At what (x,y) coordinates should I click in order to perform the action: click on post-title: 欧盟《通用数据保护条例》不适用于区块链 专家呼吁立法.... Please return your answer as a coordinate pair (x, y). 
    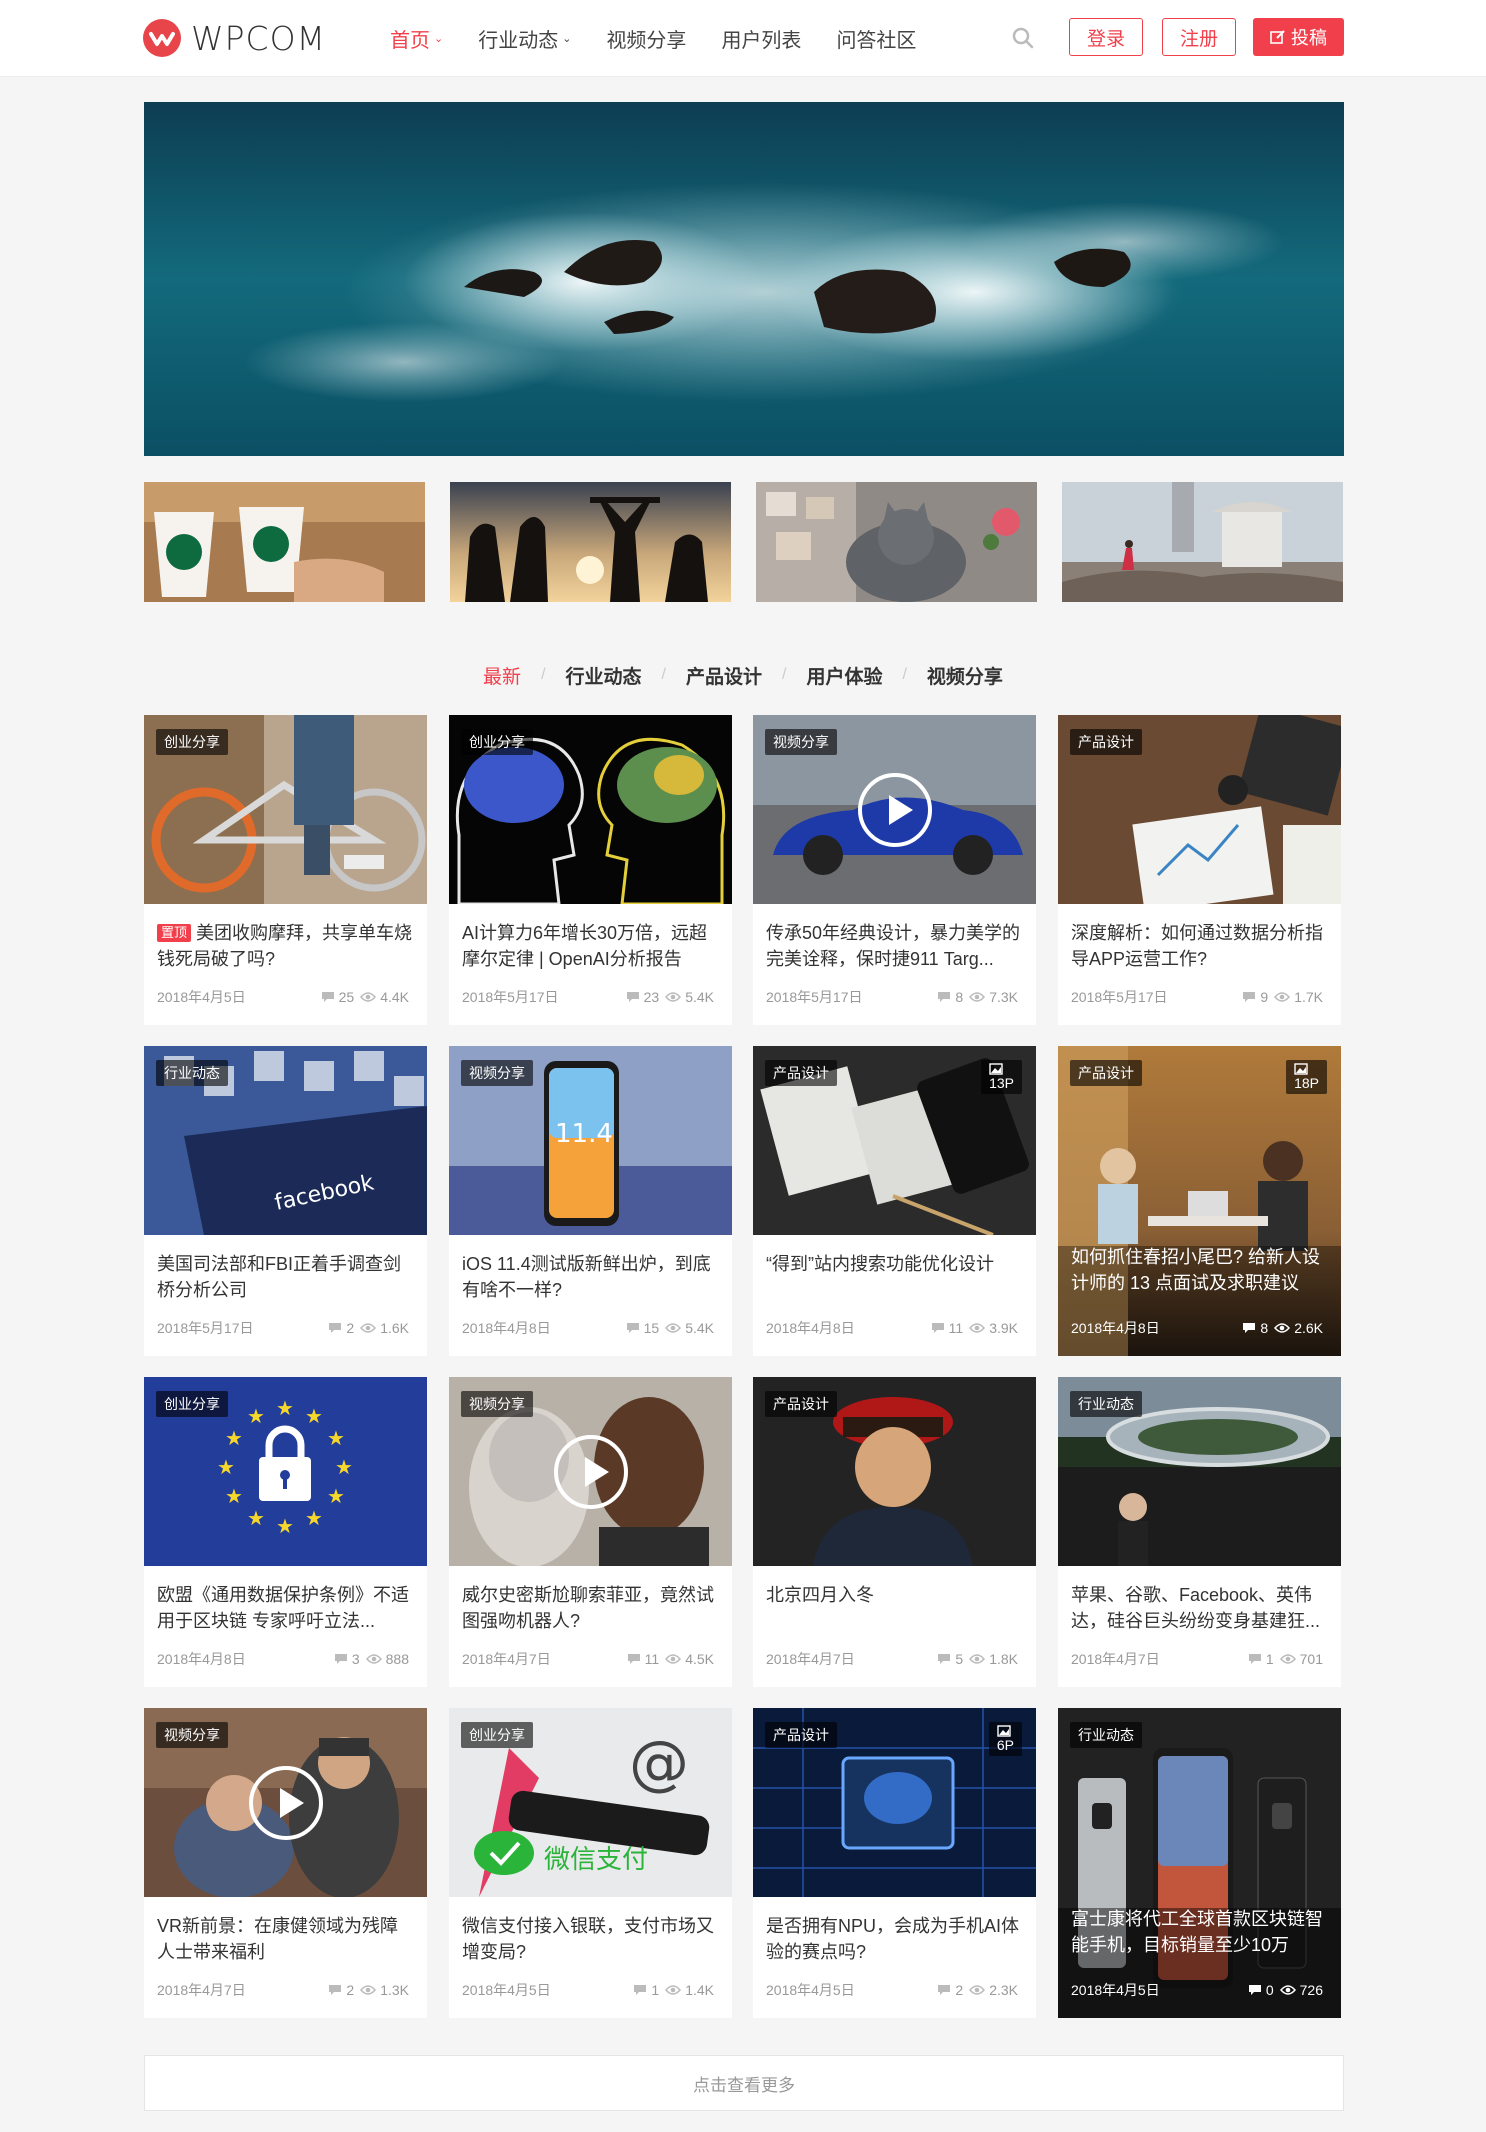
    Looking at the image, I should click on (286, 1608).